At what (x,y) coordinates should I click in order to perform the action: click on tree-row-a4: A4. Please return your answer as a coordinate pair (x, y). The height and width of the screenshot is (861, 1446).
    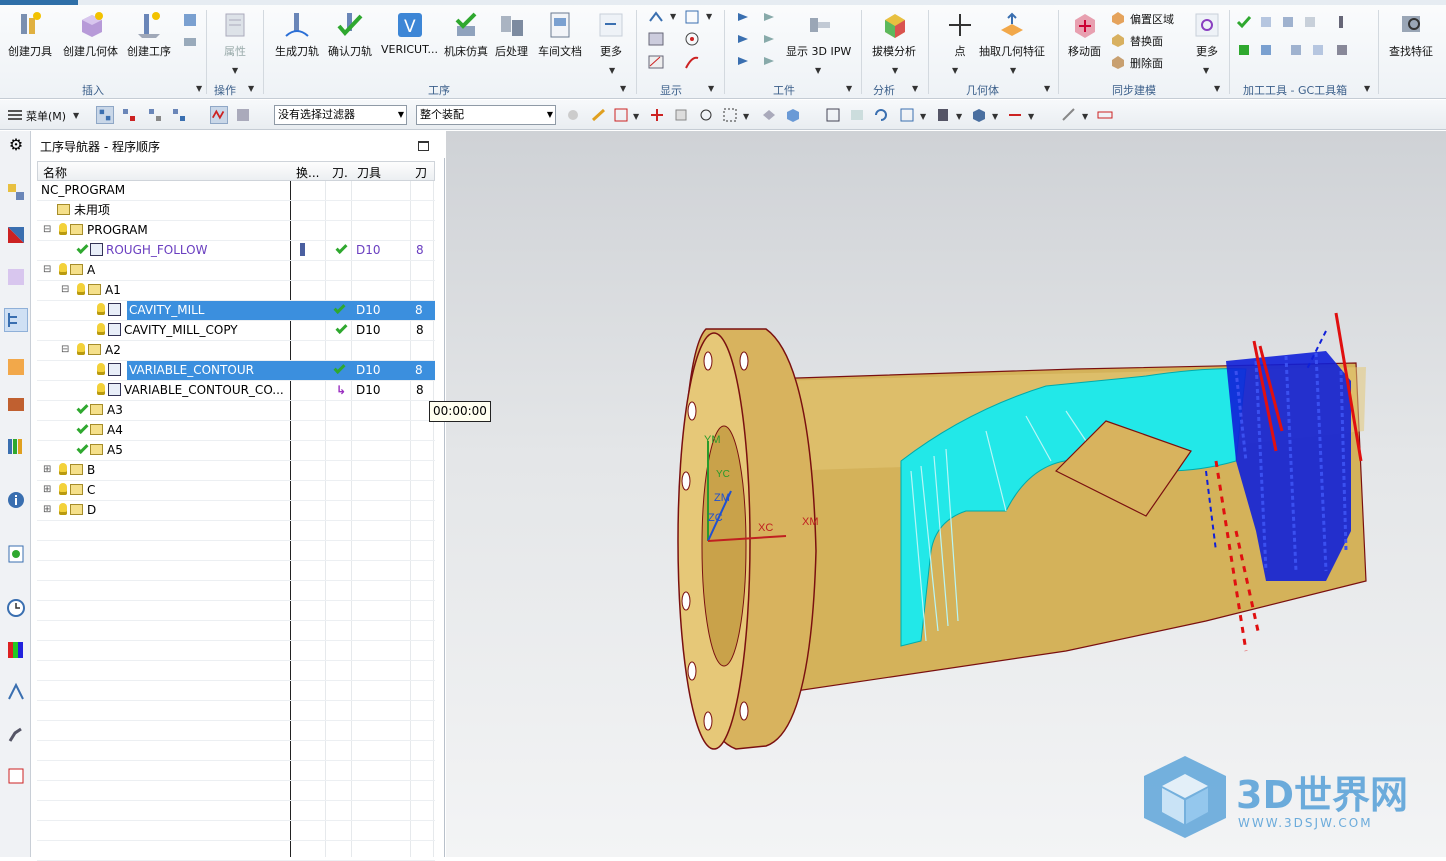
    Looking at the image, I should click on (236, 431).